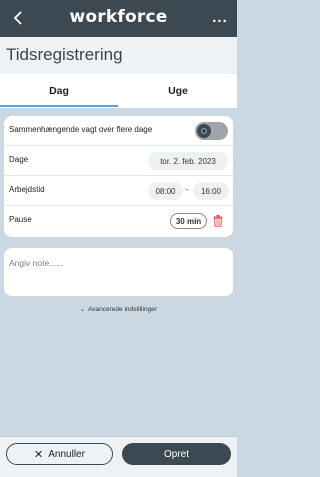  I want to click on cancel-label: Annuller, so click(66, 454).